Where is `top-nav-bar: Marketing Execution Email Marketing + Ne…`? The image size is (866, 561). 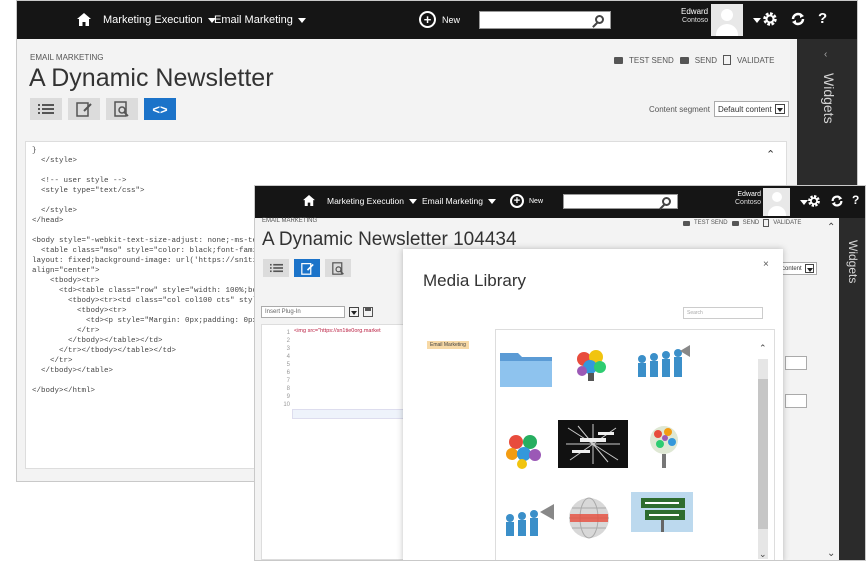
top-nav-bar: Marketing Execution Email Marketing + Ne… is located at coordinates (560, 202).